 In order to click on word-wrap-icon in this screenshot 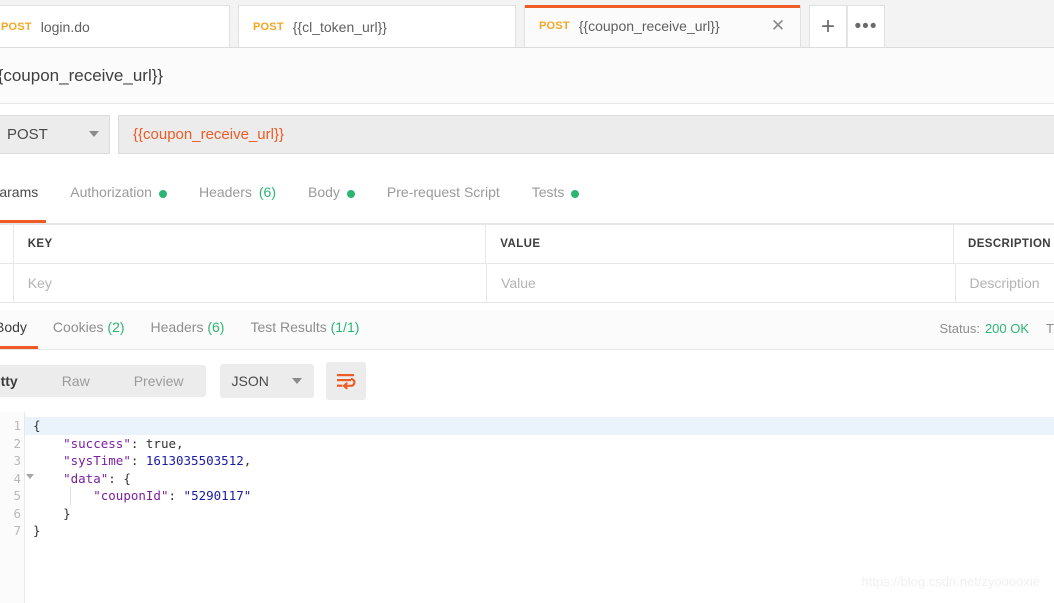, I will do `click(345, 381)`.